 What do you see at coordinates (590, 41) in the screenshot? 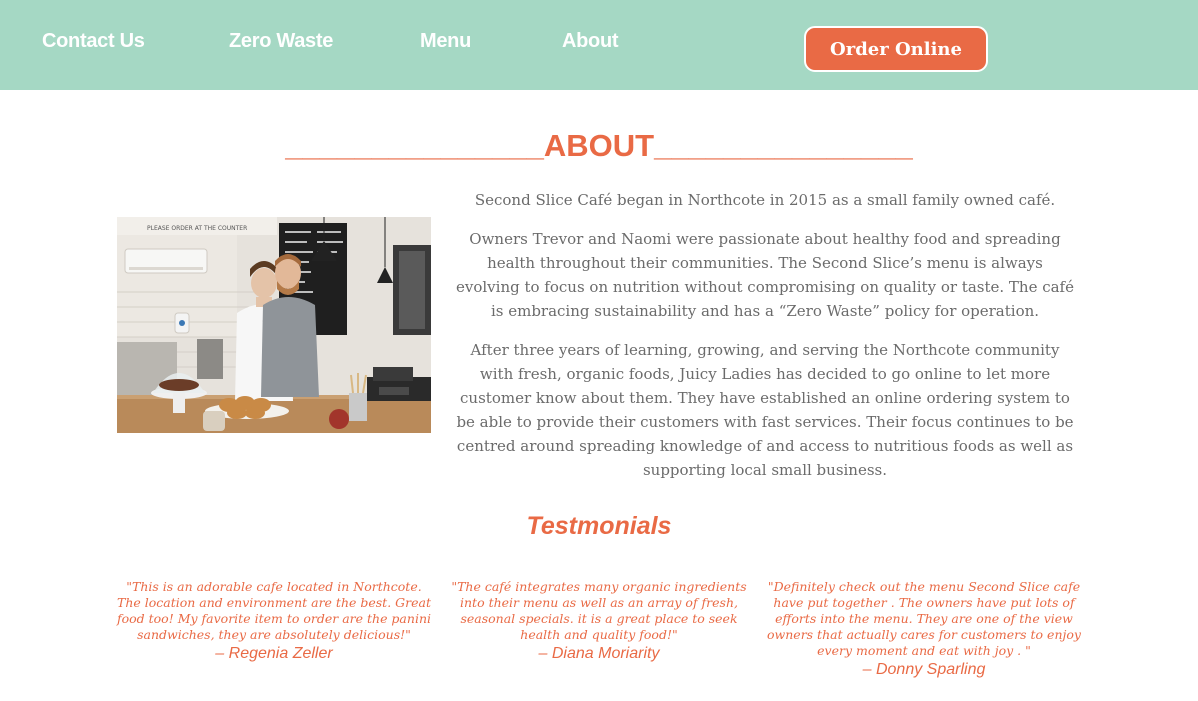
I see `nav-link-about: About` at bounding box center [590, 41].